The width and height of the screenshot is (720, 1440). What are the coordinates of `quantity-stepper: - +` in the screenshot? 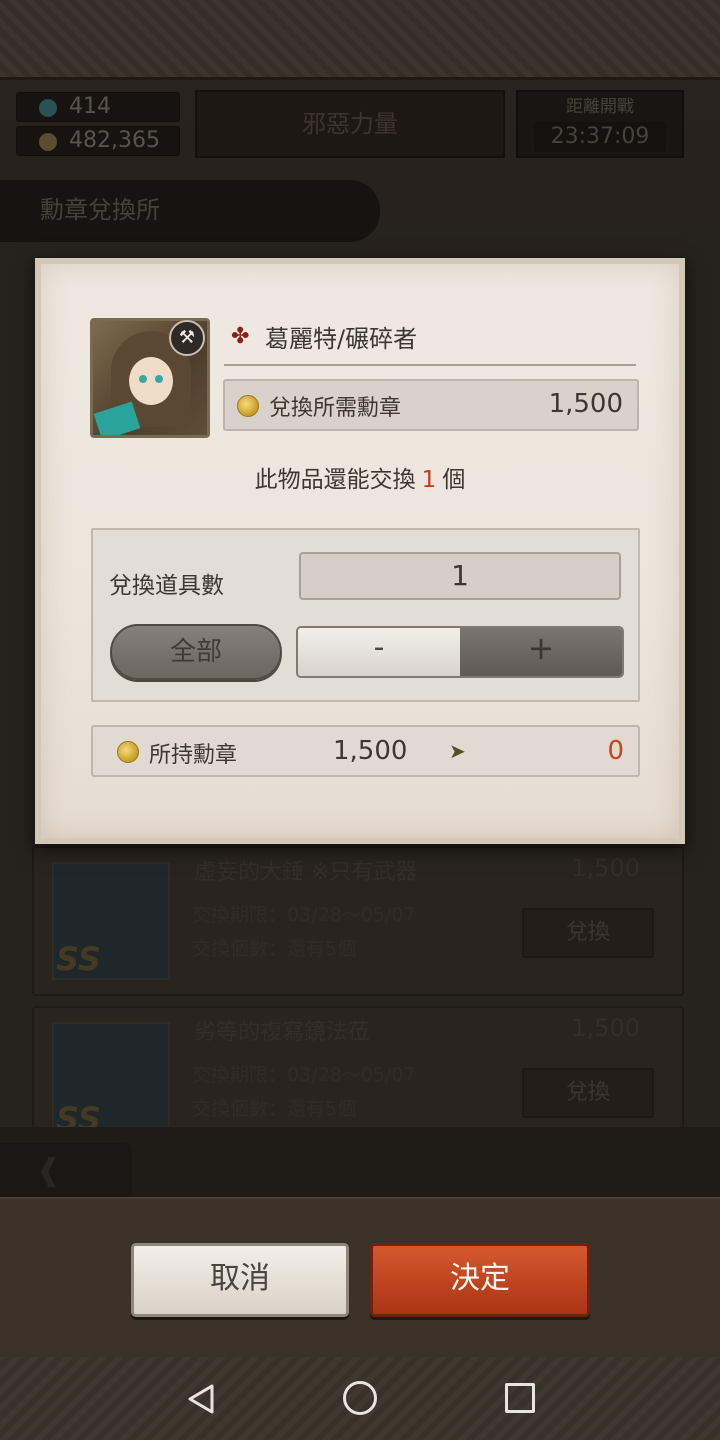 It's located at (460, 652).